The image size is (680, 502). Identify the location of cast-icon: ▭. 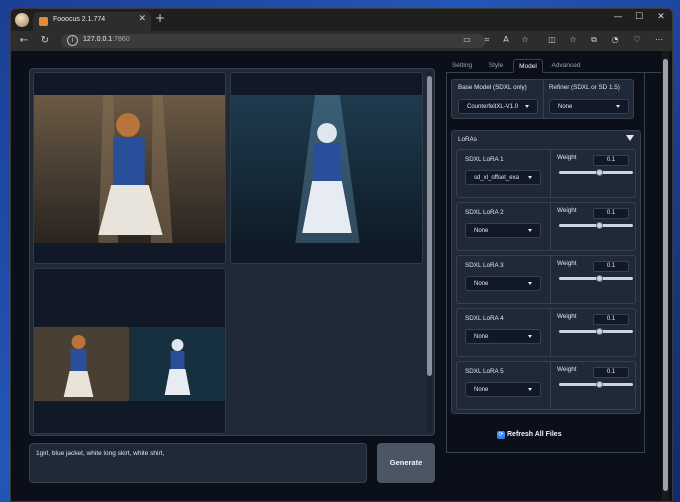
(467, 39).